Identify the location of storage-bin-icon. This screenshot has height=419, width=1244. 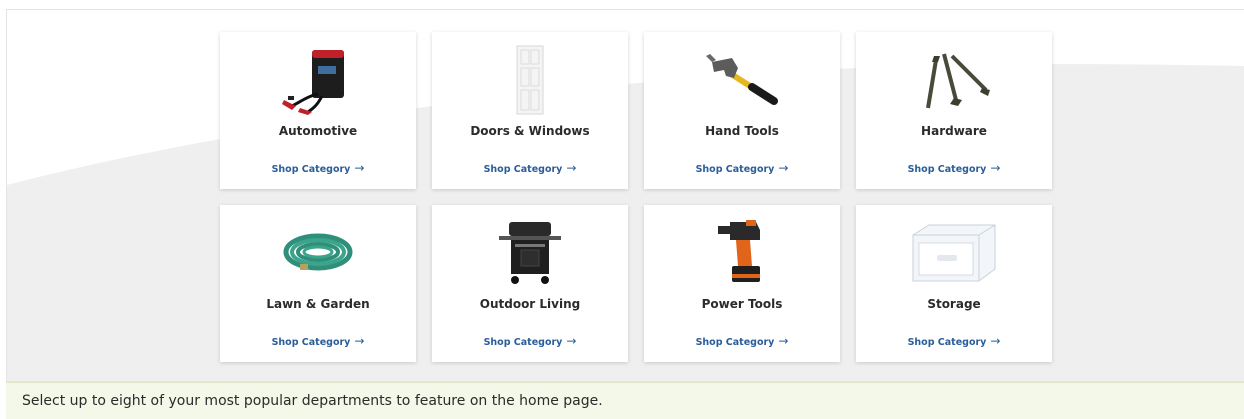
(954, 253).